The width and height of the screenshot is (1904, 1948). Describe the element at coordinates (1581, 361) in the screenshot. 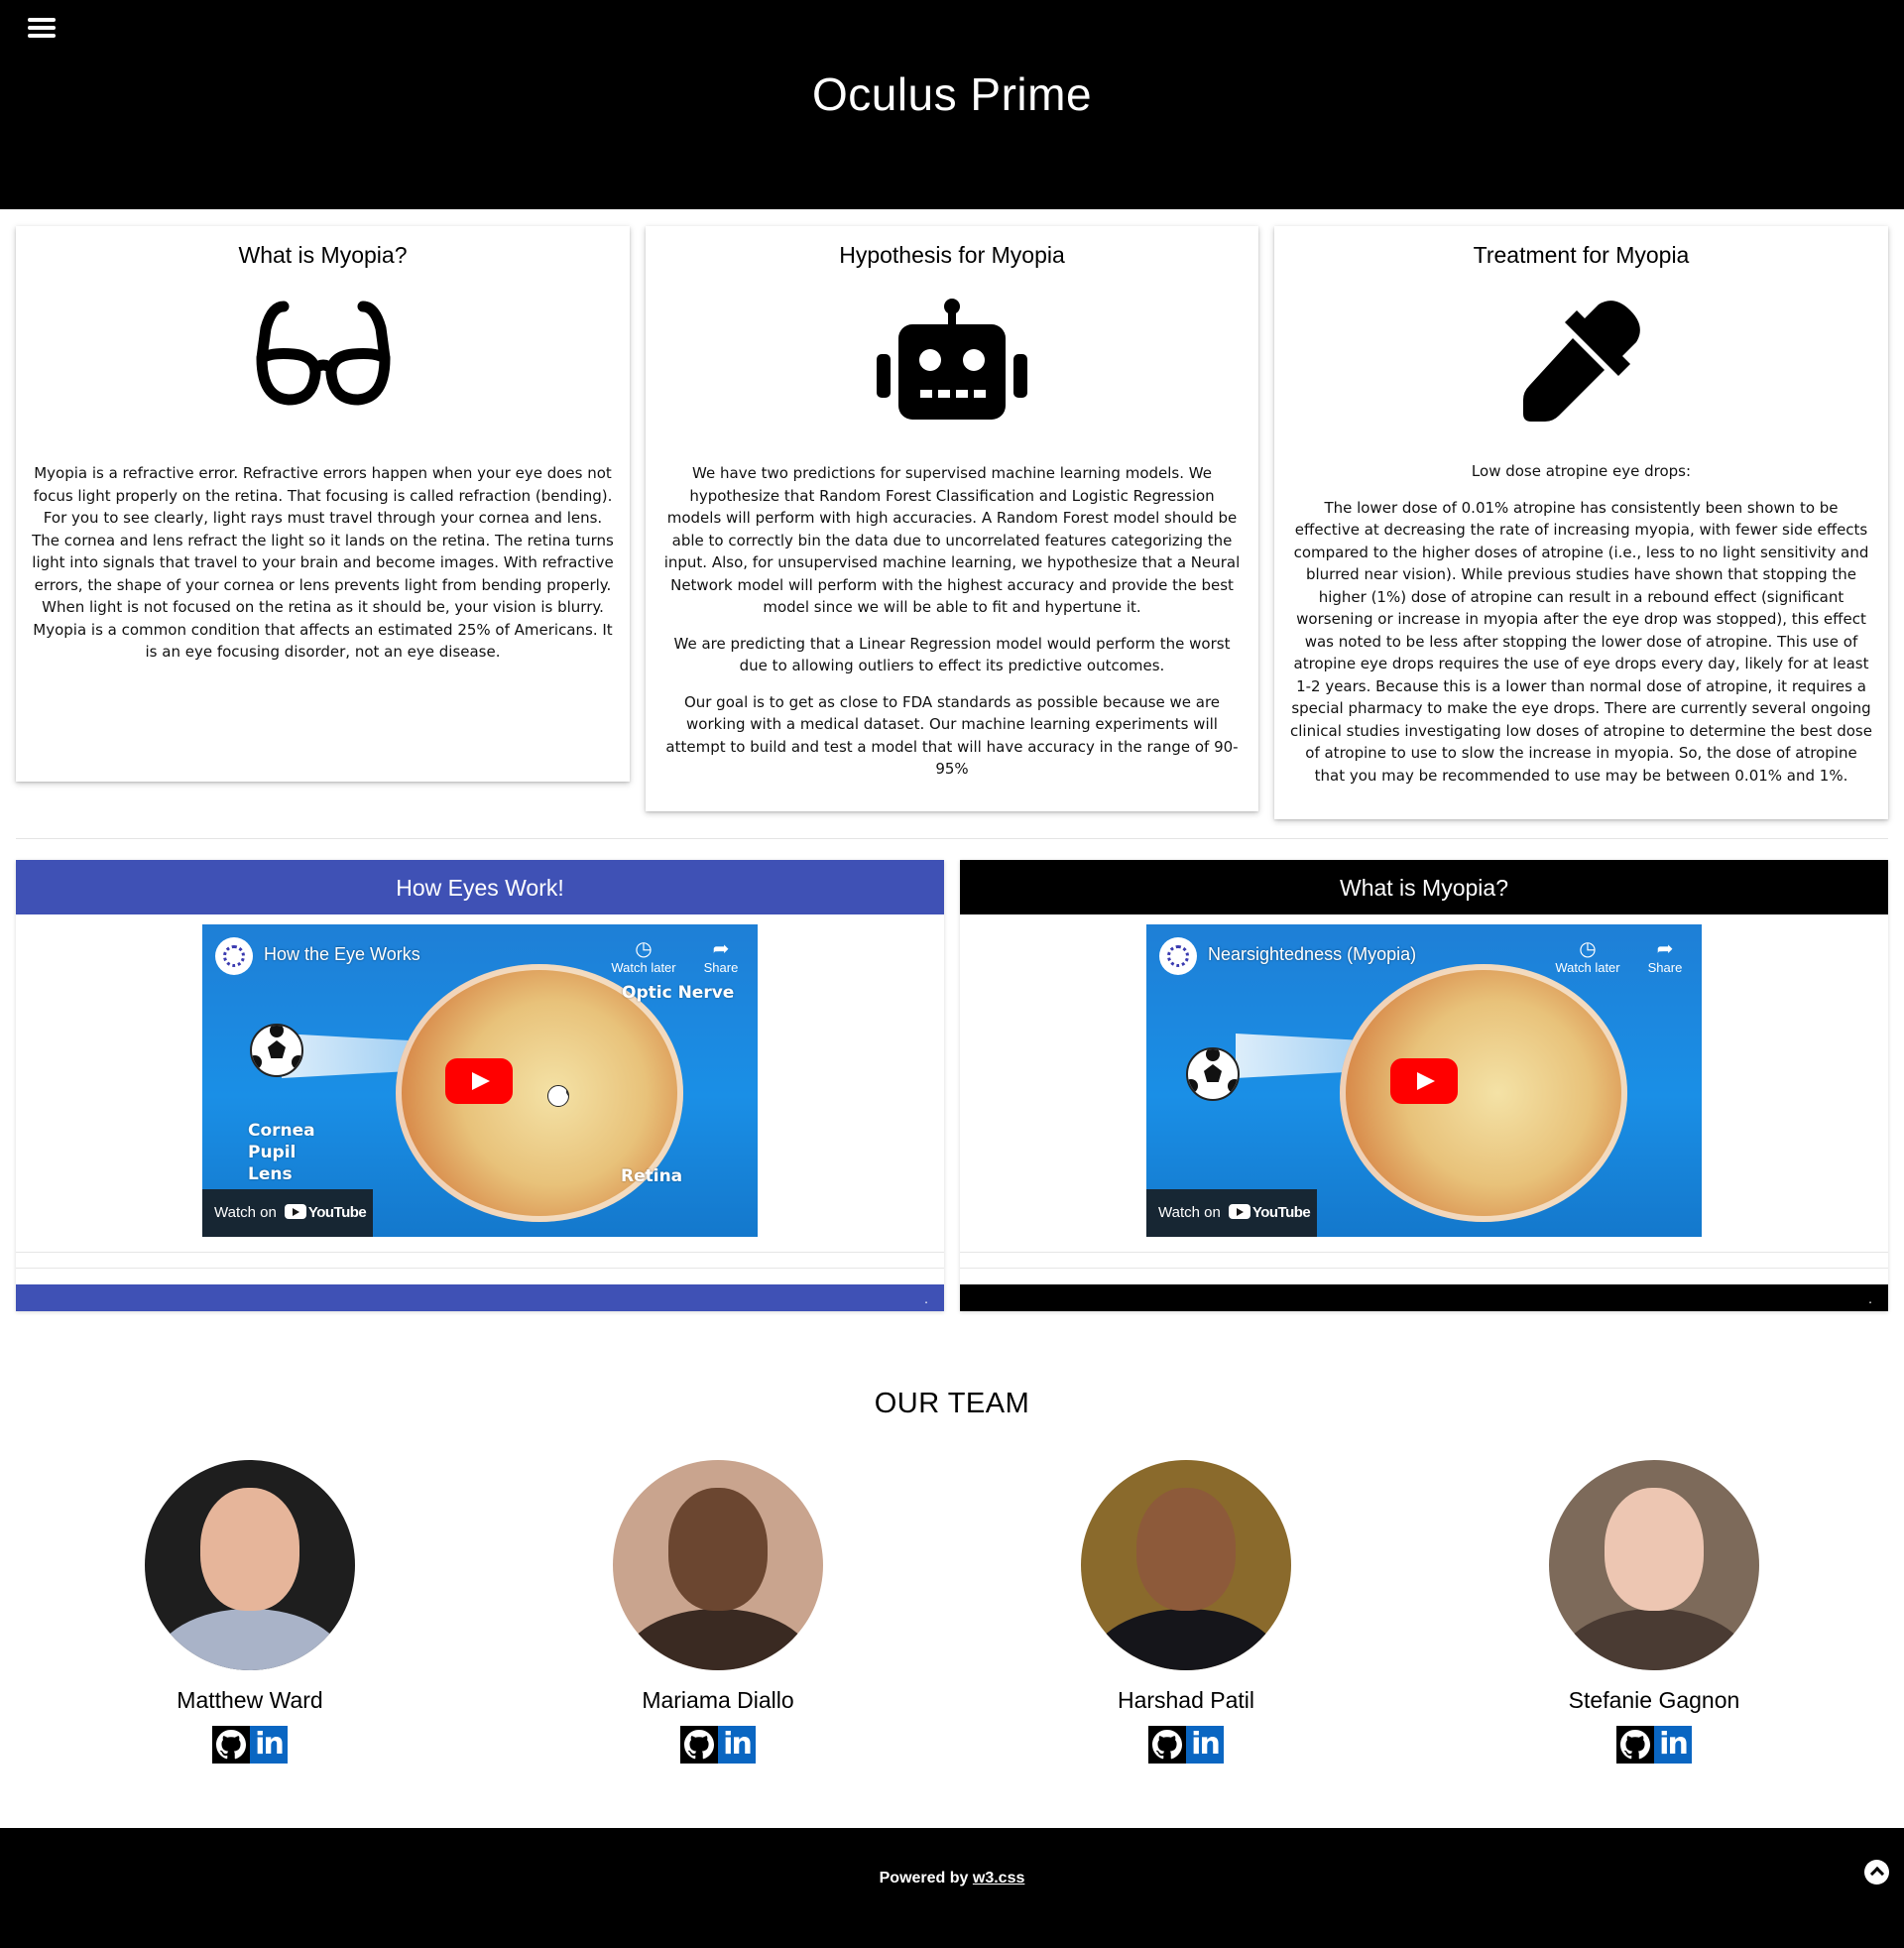

I see `eyedropper-icon` at that location.